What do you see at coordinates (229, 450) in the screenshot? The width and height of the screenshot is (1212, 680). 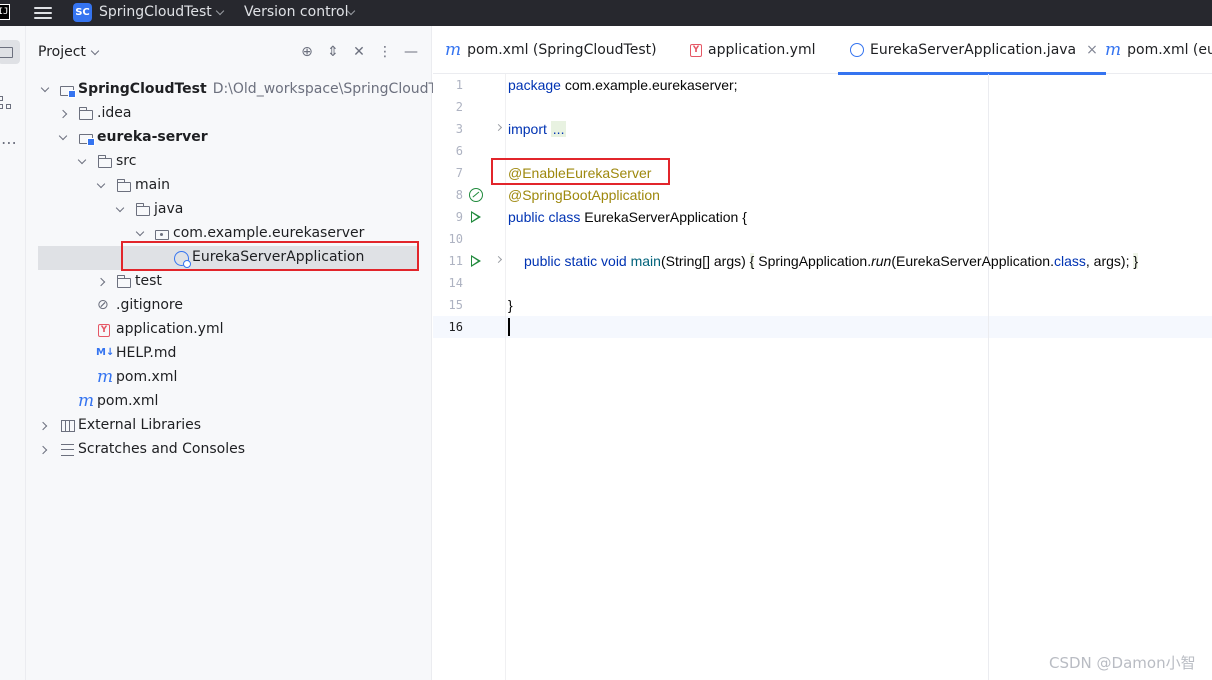 I see `tree-item-scratches: Scratches and Consoles` at bounding box center [229, 450].